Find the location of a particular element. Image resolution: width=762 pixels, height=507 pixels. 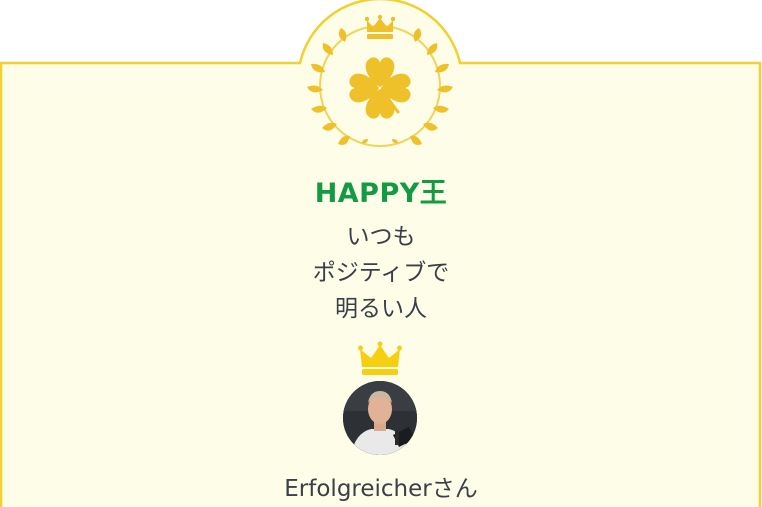

award-description-line-1: いつも is located at coordinates (381, 237).